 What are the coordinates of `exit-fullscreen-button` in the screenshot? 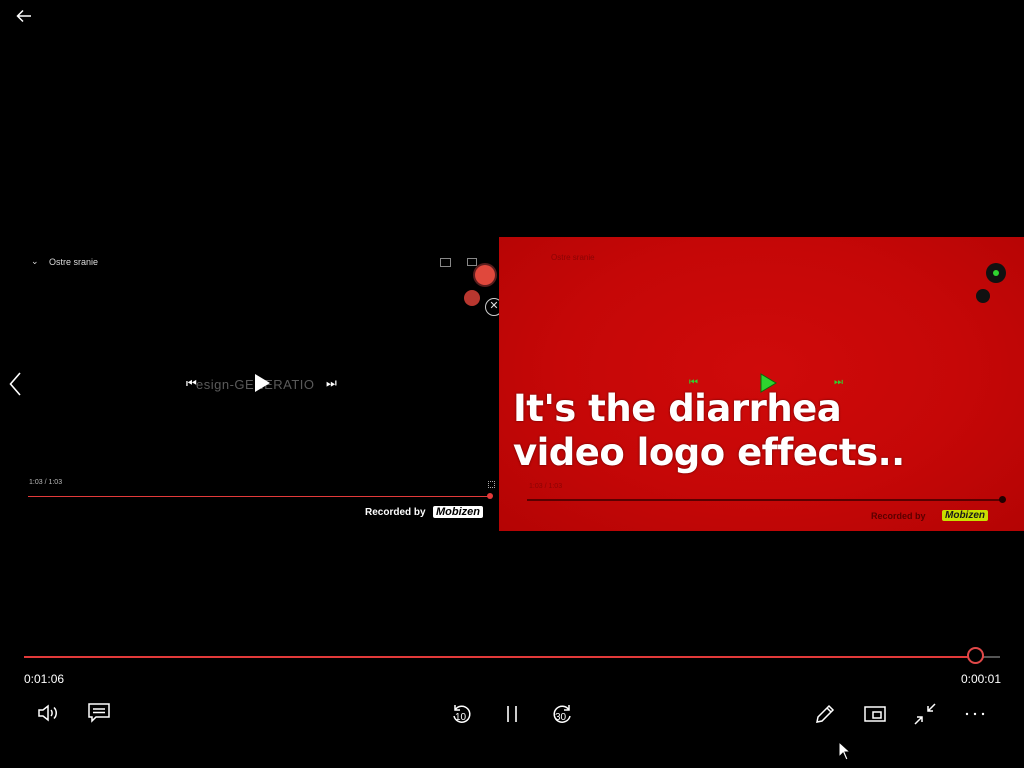 It's located at (925, 714).